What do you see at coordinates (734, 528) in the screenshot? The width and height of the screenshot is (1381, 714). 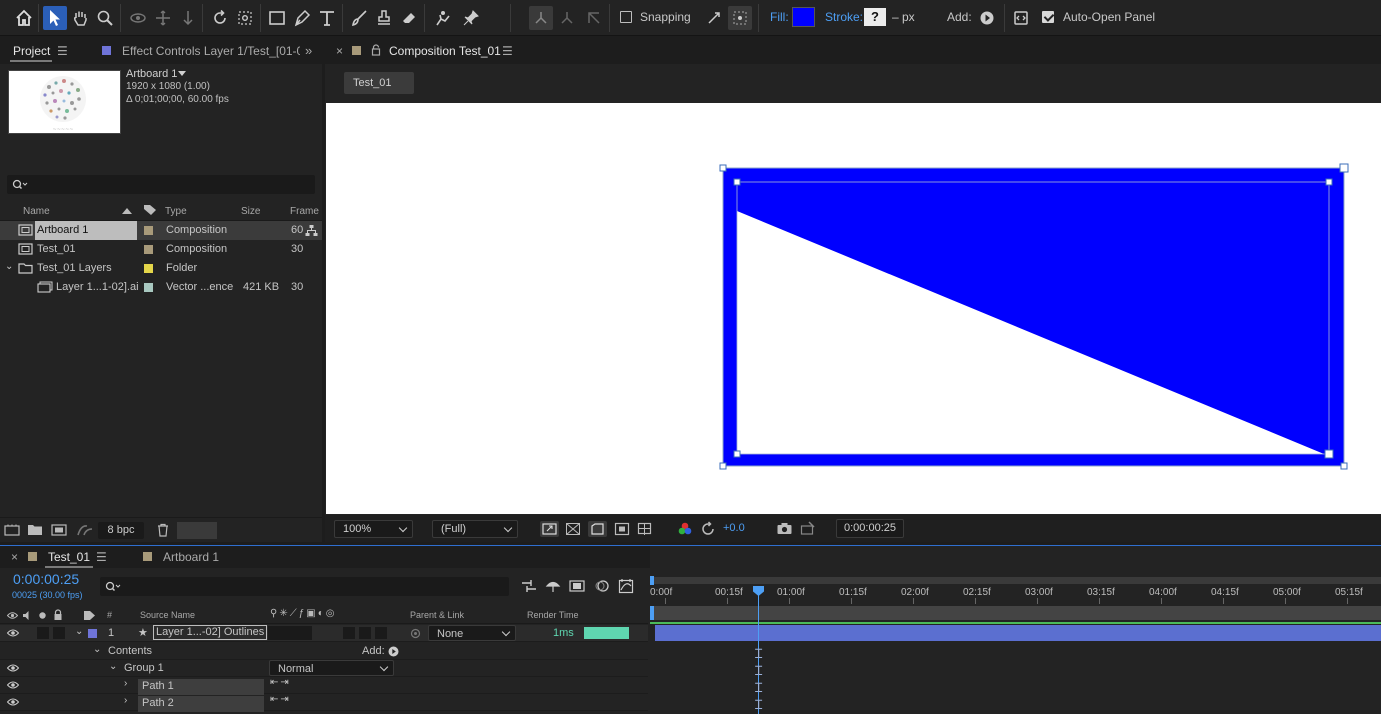 I see `exposure-value: +0.0` at bounding box center [734, 528].